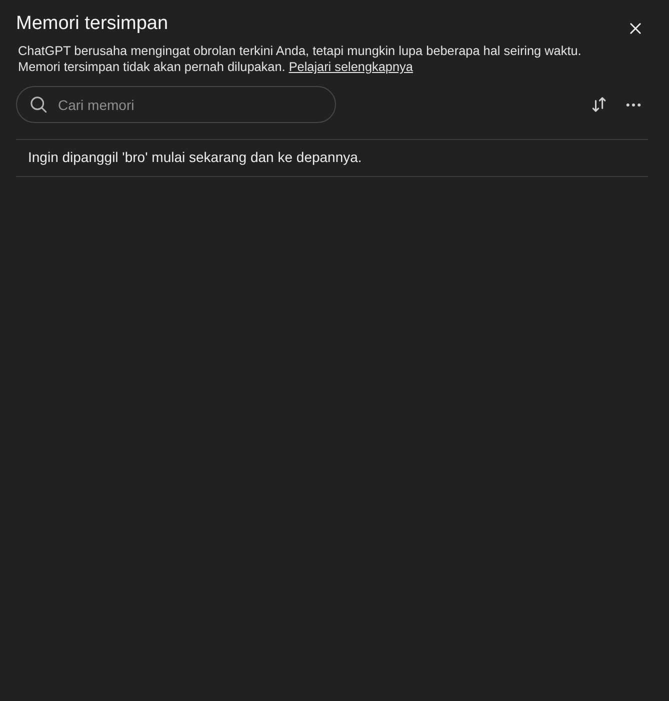 The height and width of the screenshot is (701, 669). What do you see at coordinates (350, 67) in the screenshot?
I see `learn-more-link: Pelajari selengkapnya` at bounding box center [350, 67].